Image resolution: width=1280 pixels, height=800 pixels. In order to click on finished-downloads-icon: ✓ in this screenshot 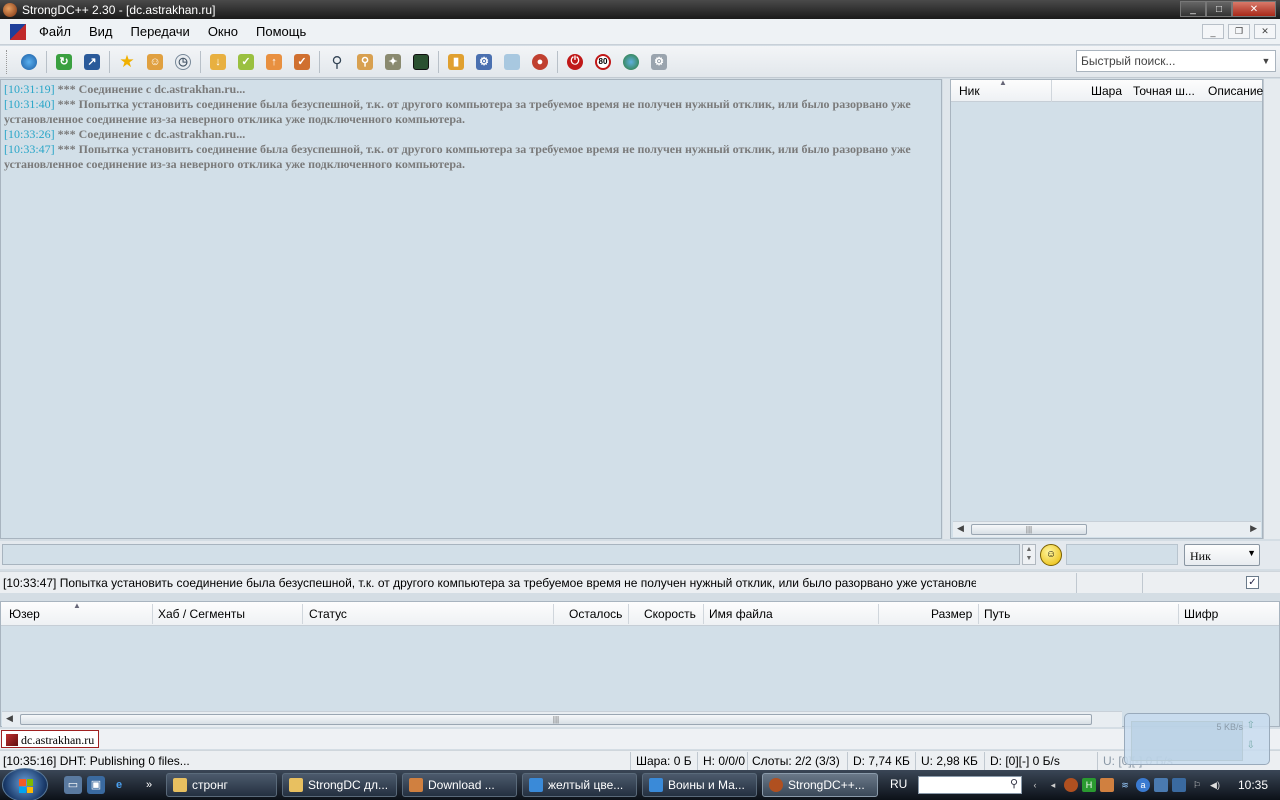, I will do `click(246, 62)`.